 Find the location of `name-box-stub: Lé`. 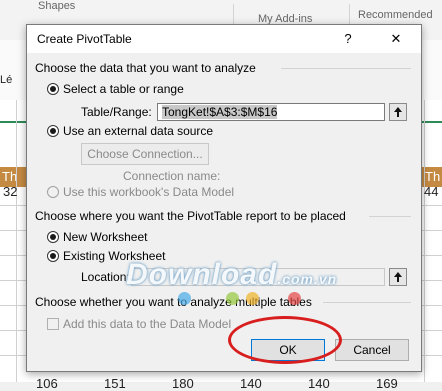

name-box-stub: Lé is located at coordinates (6, 80).